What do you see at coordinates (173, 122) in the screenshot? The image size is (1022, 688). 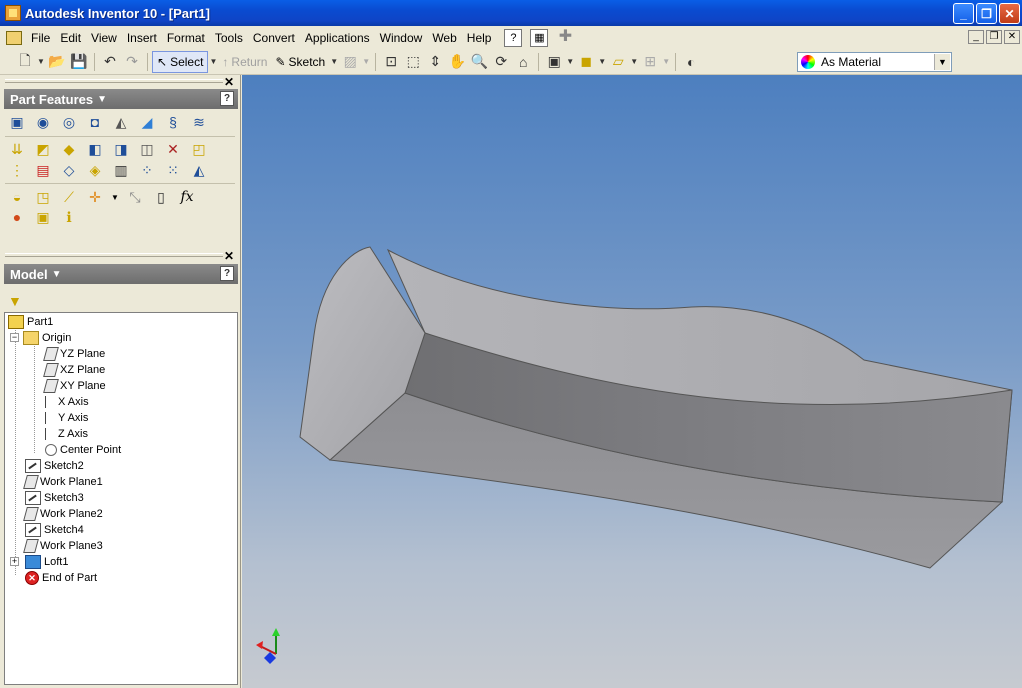 I see `sweep-icon: §` at bounding box center [173, 122].